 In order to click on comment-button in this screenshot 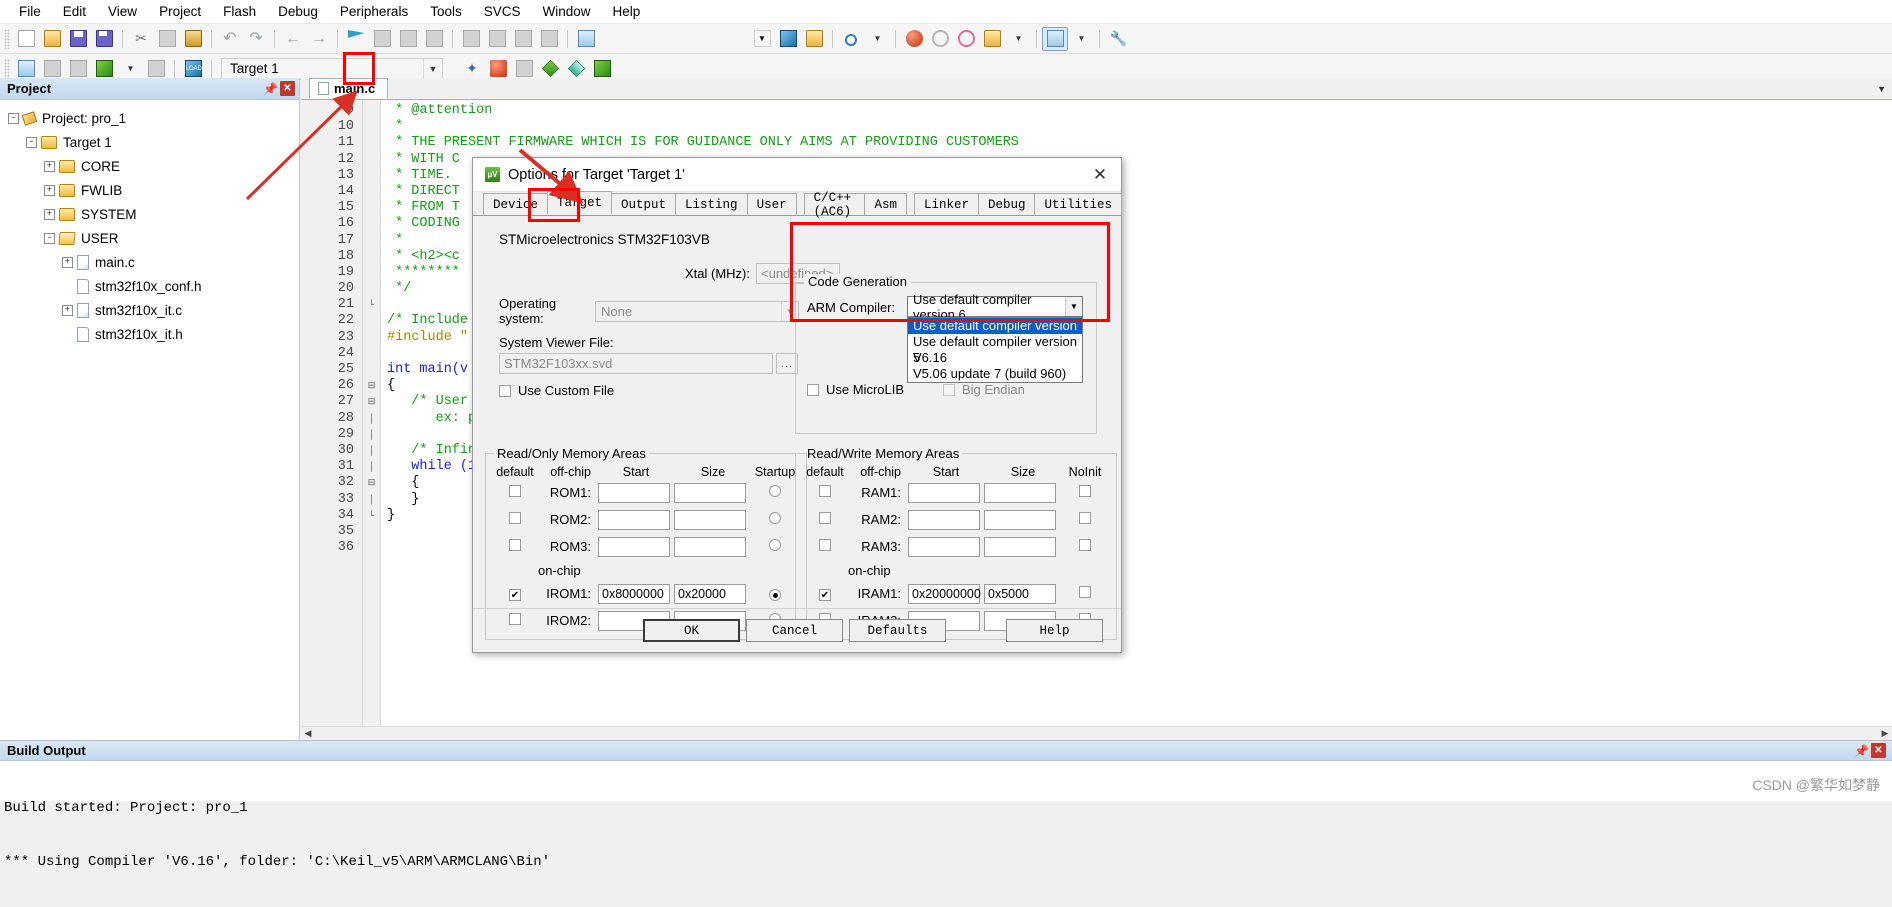, I will do `click(523, 39)`.